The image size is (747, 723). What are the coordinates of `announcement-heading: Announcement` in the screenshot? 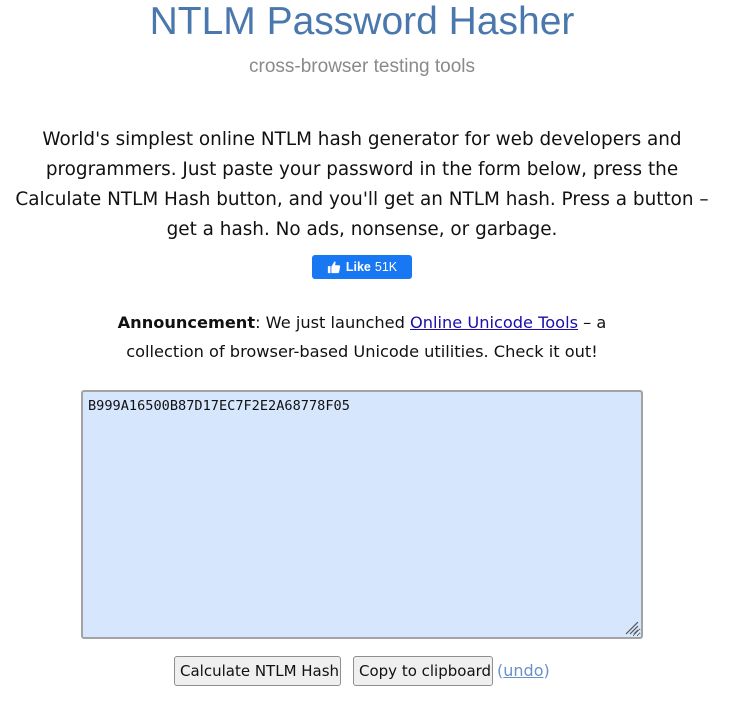 It's located at (186, 322).